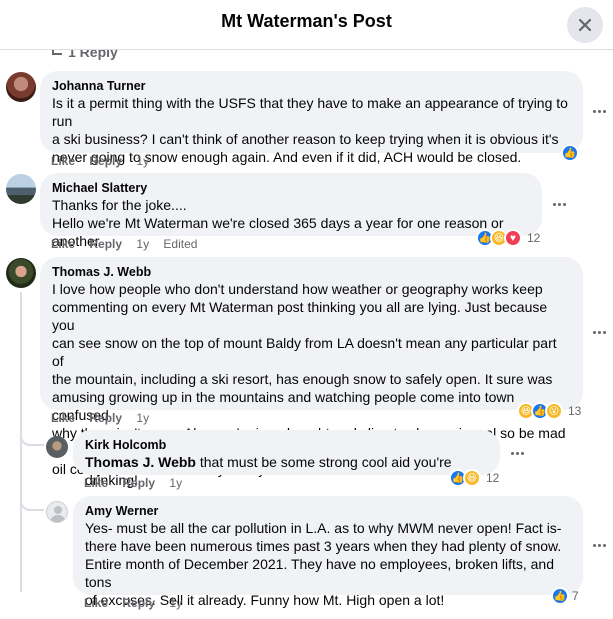  I want to click on comment-author: Thomas J. Webb, so click(311, 272).